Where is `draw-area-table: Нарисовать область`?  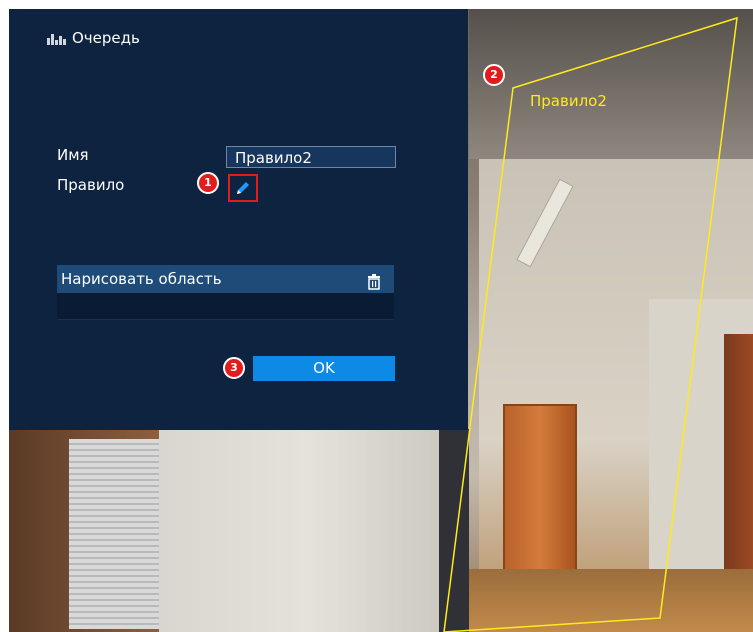
draw-area-table: Нарисовать область is located at coordinates (225, 306).